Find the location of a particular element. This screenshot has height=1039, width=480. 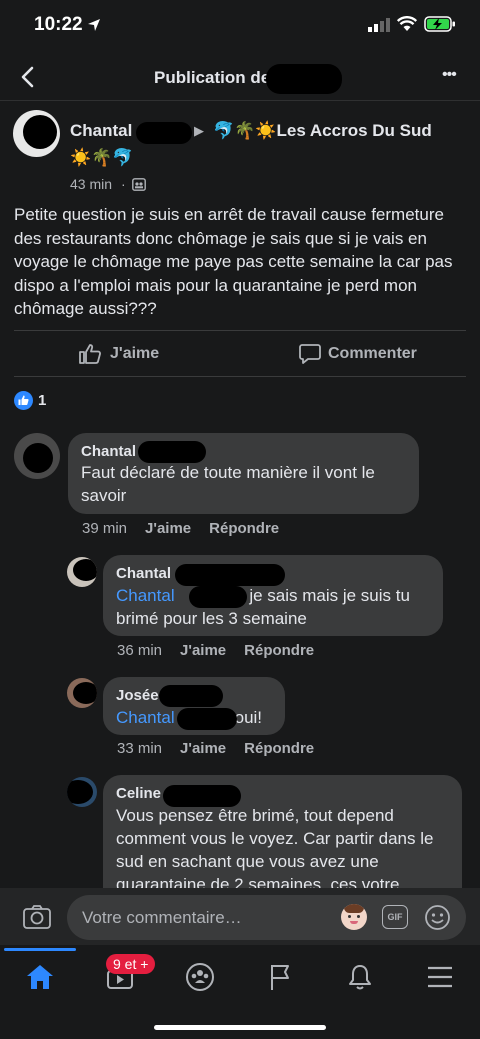

tab-home is located at coordinates (40, 977).